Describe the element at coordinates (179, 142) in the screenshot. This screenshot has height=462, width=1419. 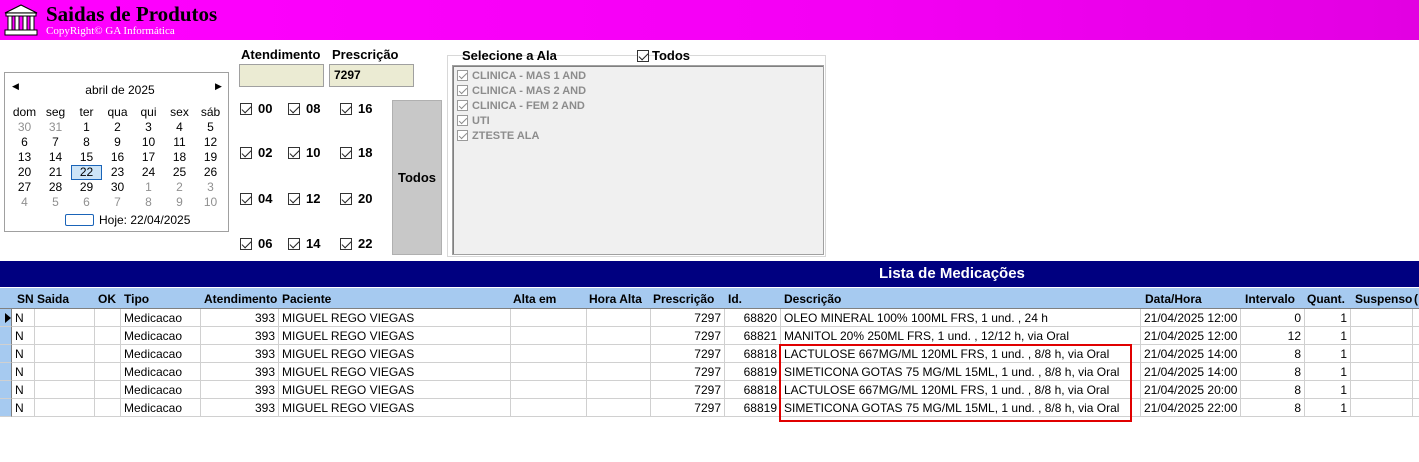
I see `calendar-day: 11` at that location.